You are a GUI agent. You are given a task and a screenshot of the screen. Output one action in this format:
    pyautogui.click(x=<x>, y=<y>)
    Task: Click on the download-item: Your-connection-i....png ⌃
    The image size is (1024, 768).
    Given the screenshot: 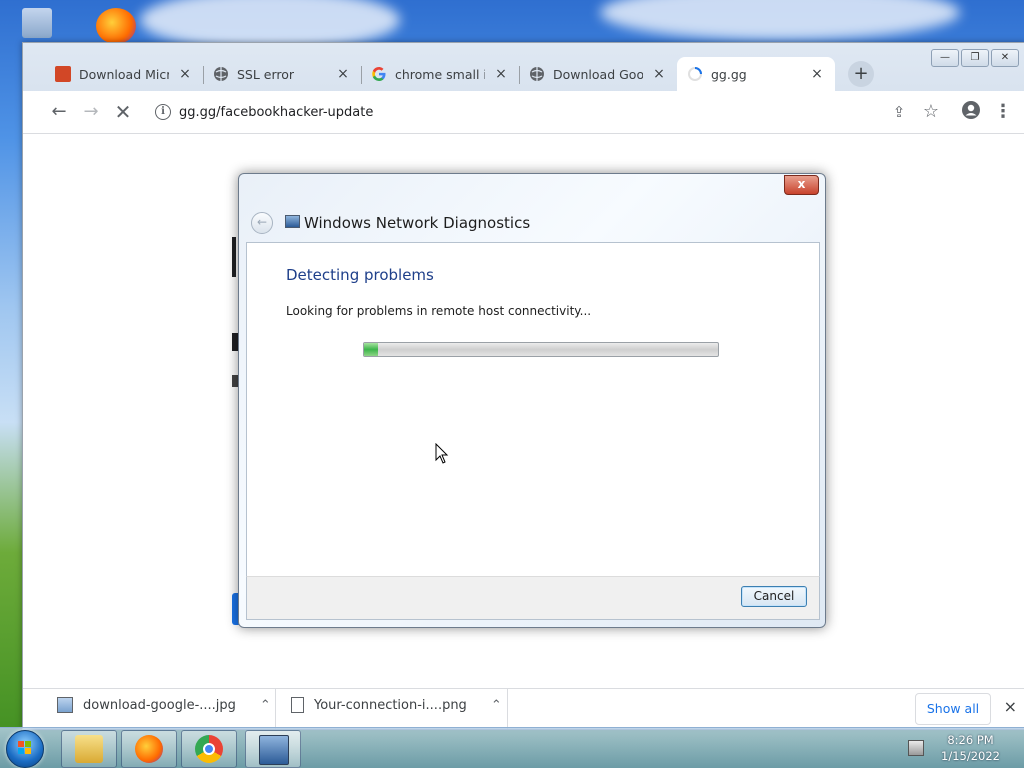 What is the action you would take?
    pyautogui.click(x=396, y=705)
    